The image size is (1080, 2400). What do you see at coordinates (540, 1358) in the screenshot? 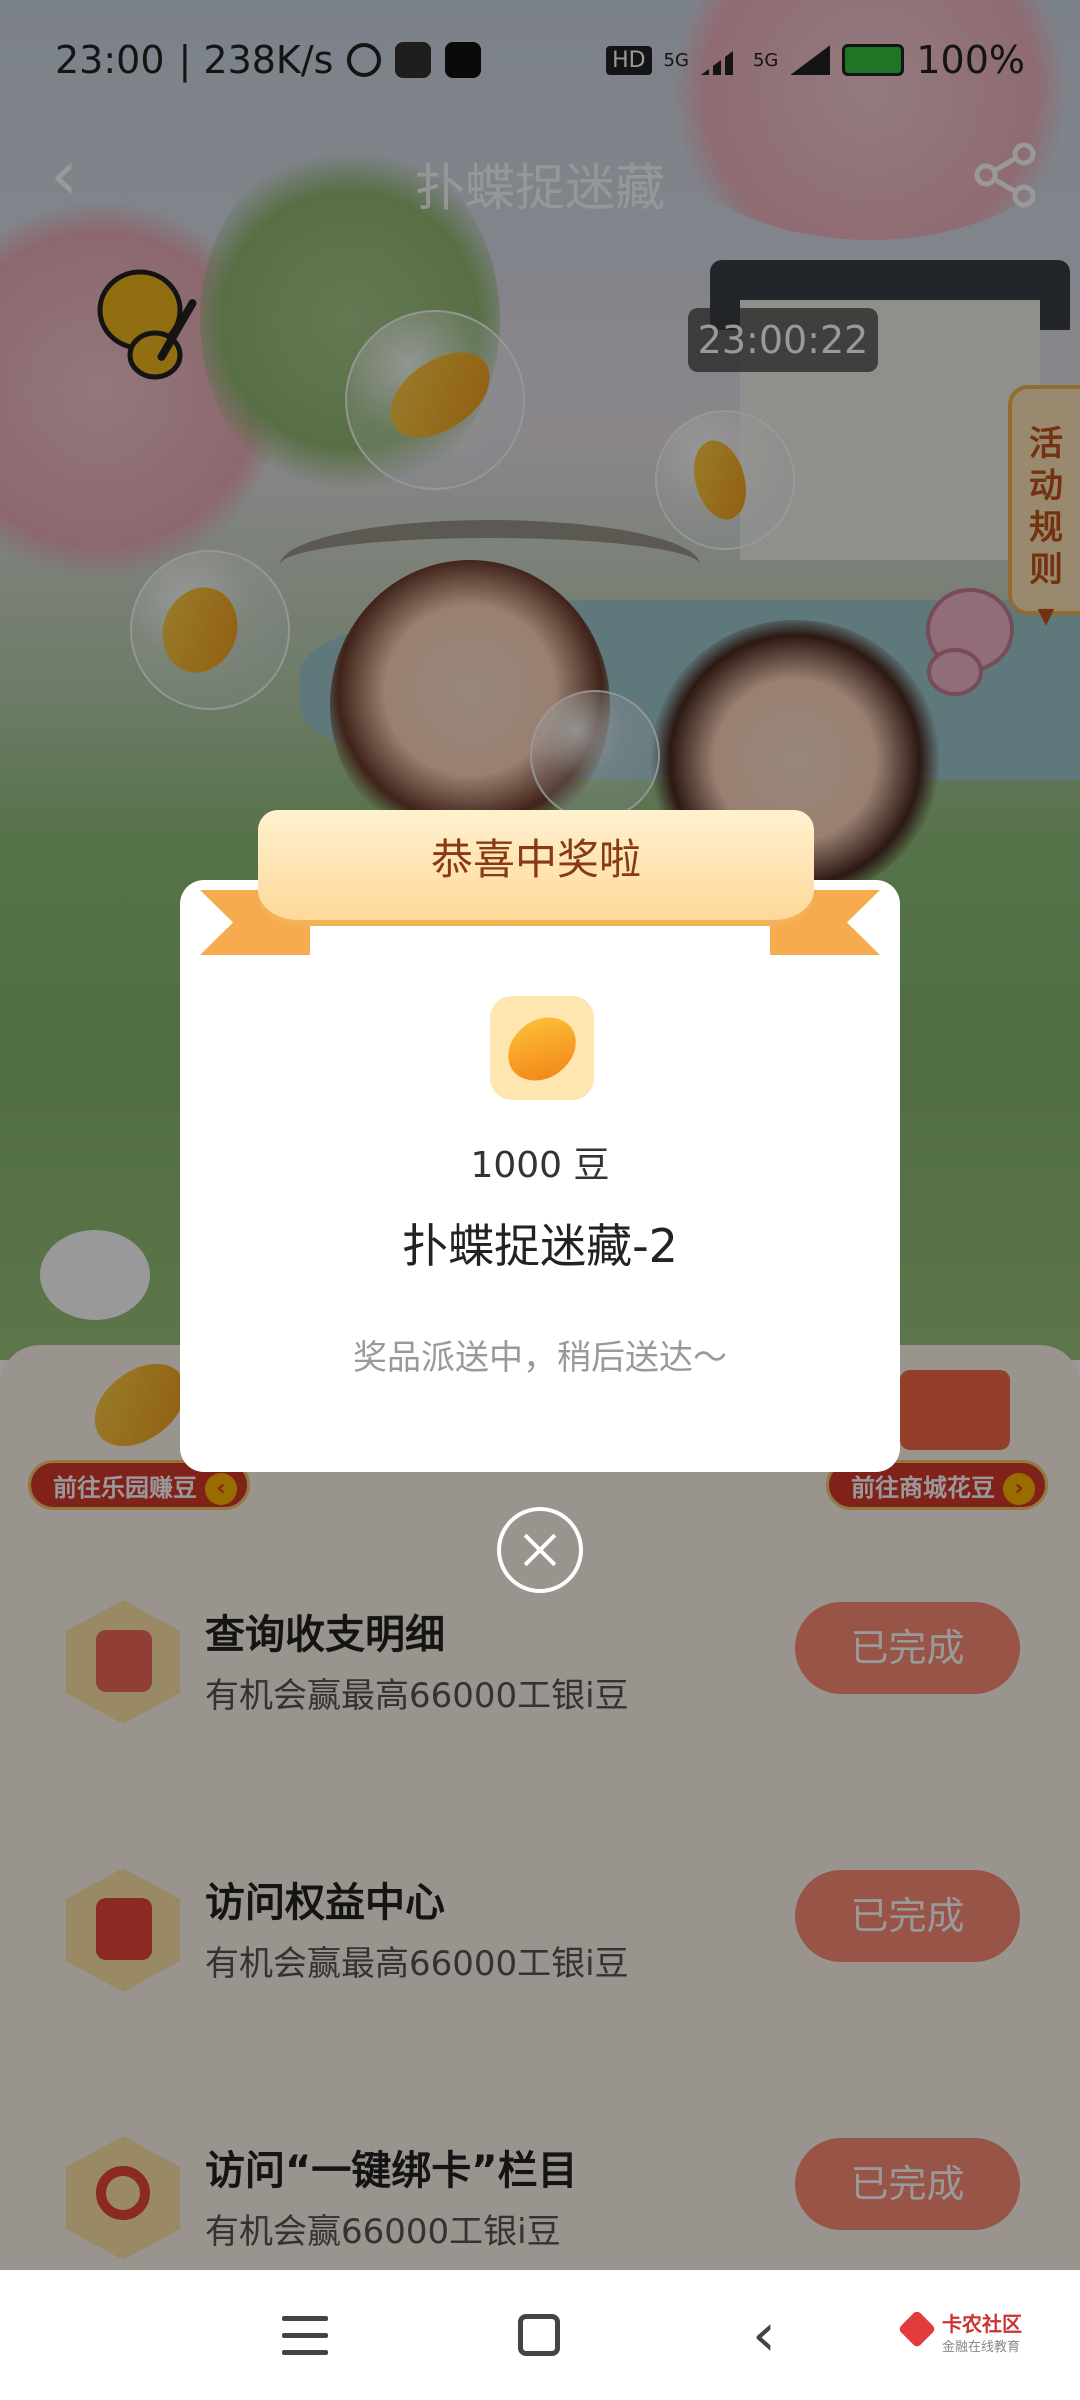
I see `prize-status: 奖品派送中，稍后送达～` at bounding box center [540, 1358].